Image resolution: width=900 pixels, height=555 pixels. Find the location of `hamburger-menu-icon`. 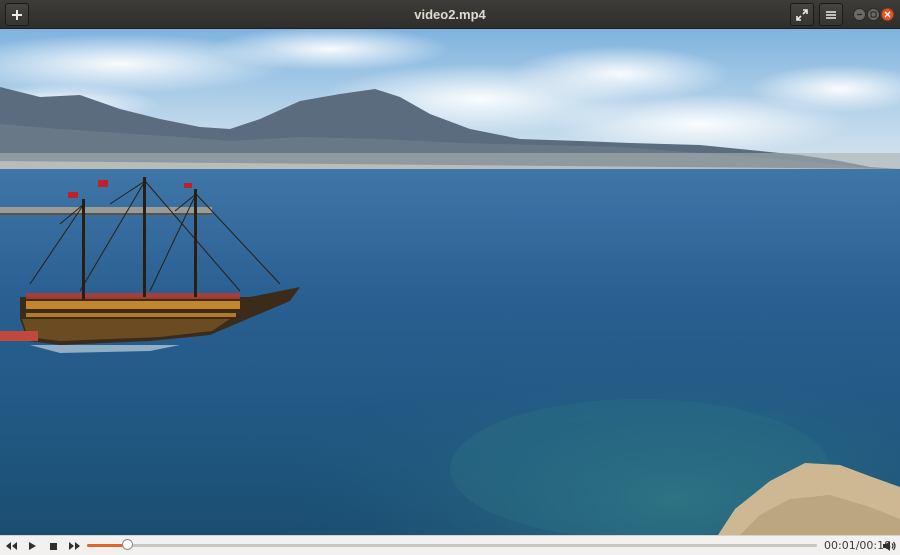

hamburger-menu-icon is located at coordinates (831, 14).